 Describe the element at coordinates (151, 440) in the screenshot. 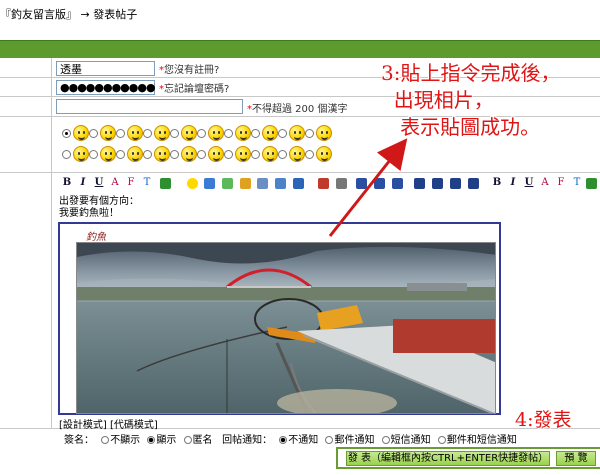

I see `signature-show-radio` at that location.